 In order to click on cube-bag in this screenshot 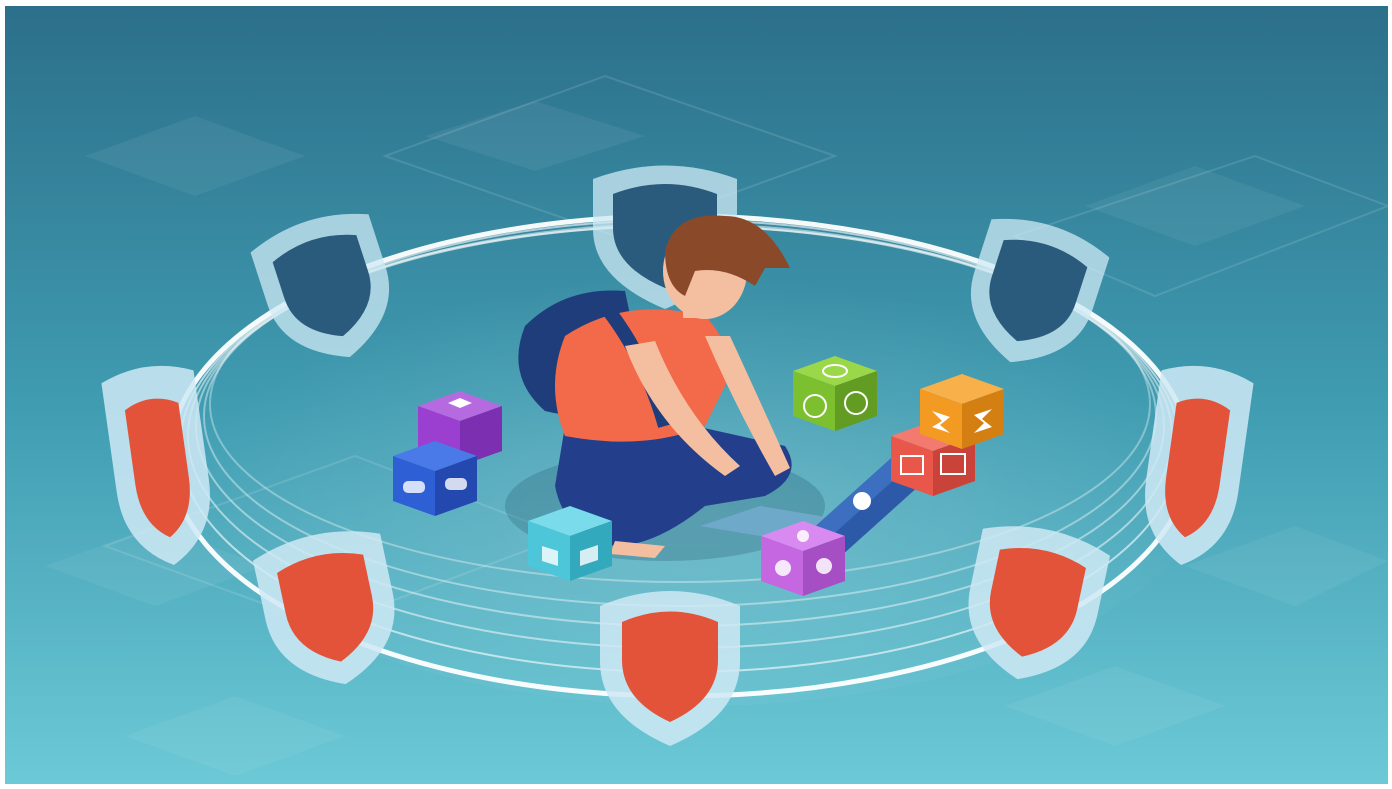, I will do `click(570, 543)`.